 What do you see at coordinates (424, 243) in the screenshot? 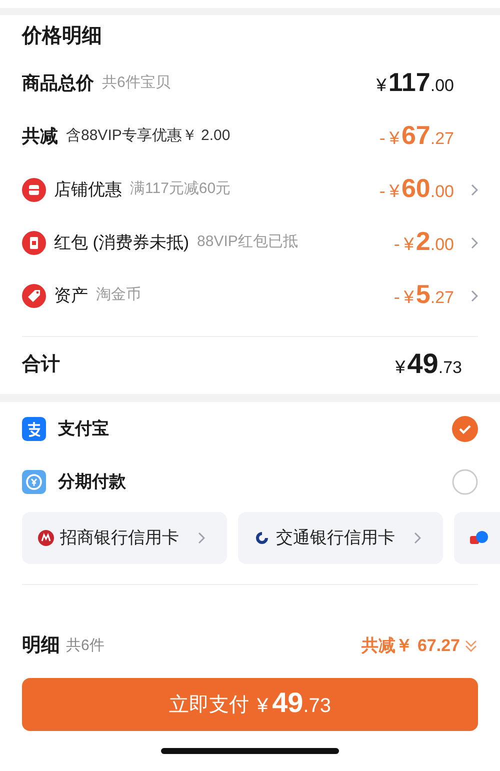
I see `price: - ¥2.00` at bounding box center [424, 243].